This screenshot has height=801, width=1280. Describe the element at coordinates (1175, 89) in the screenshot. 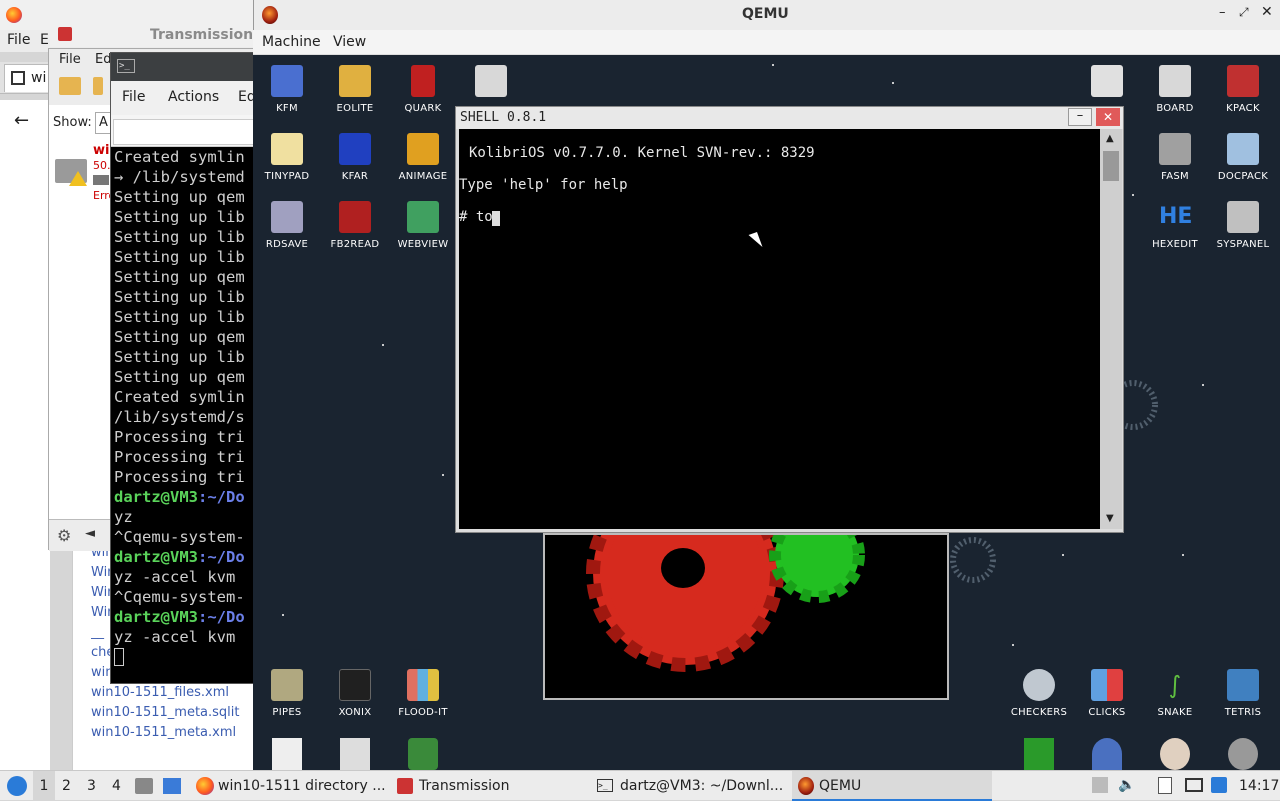

I see `desktop-icon-board: BOARD` at that location.